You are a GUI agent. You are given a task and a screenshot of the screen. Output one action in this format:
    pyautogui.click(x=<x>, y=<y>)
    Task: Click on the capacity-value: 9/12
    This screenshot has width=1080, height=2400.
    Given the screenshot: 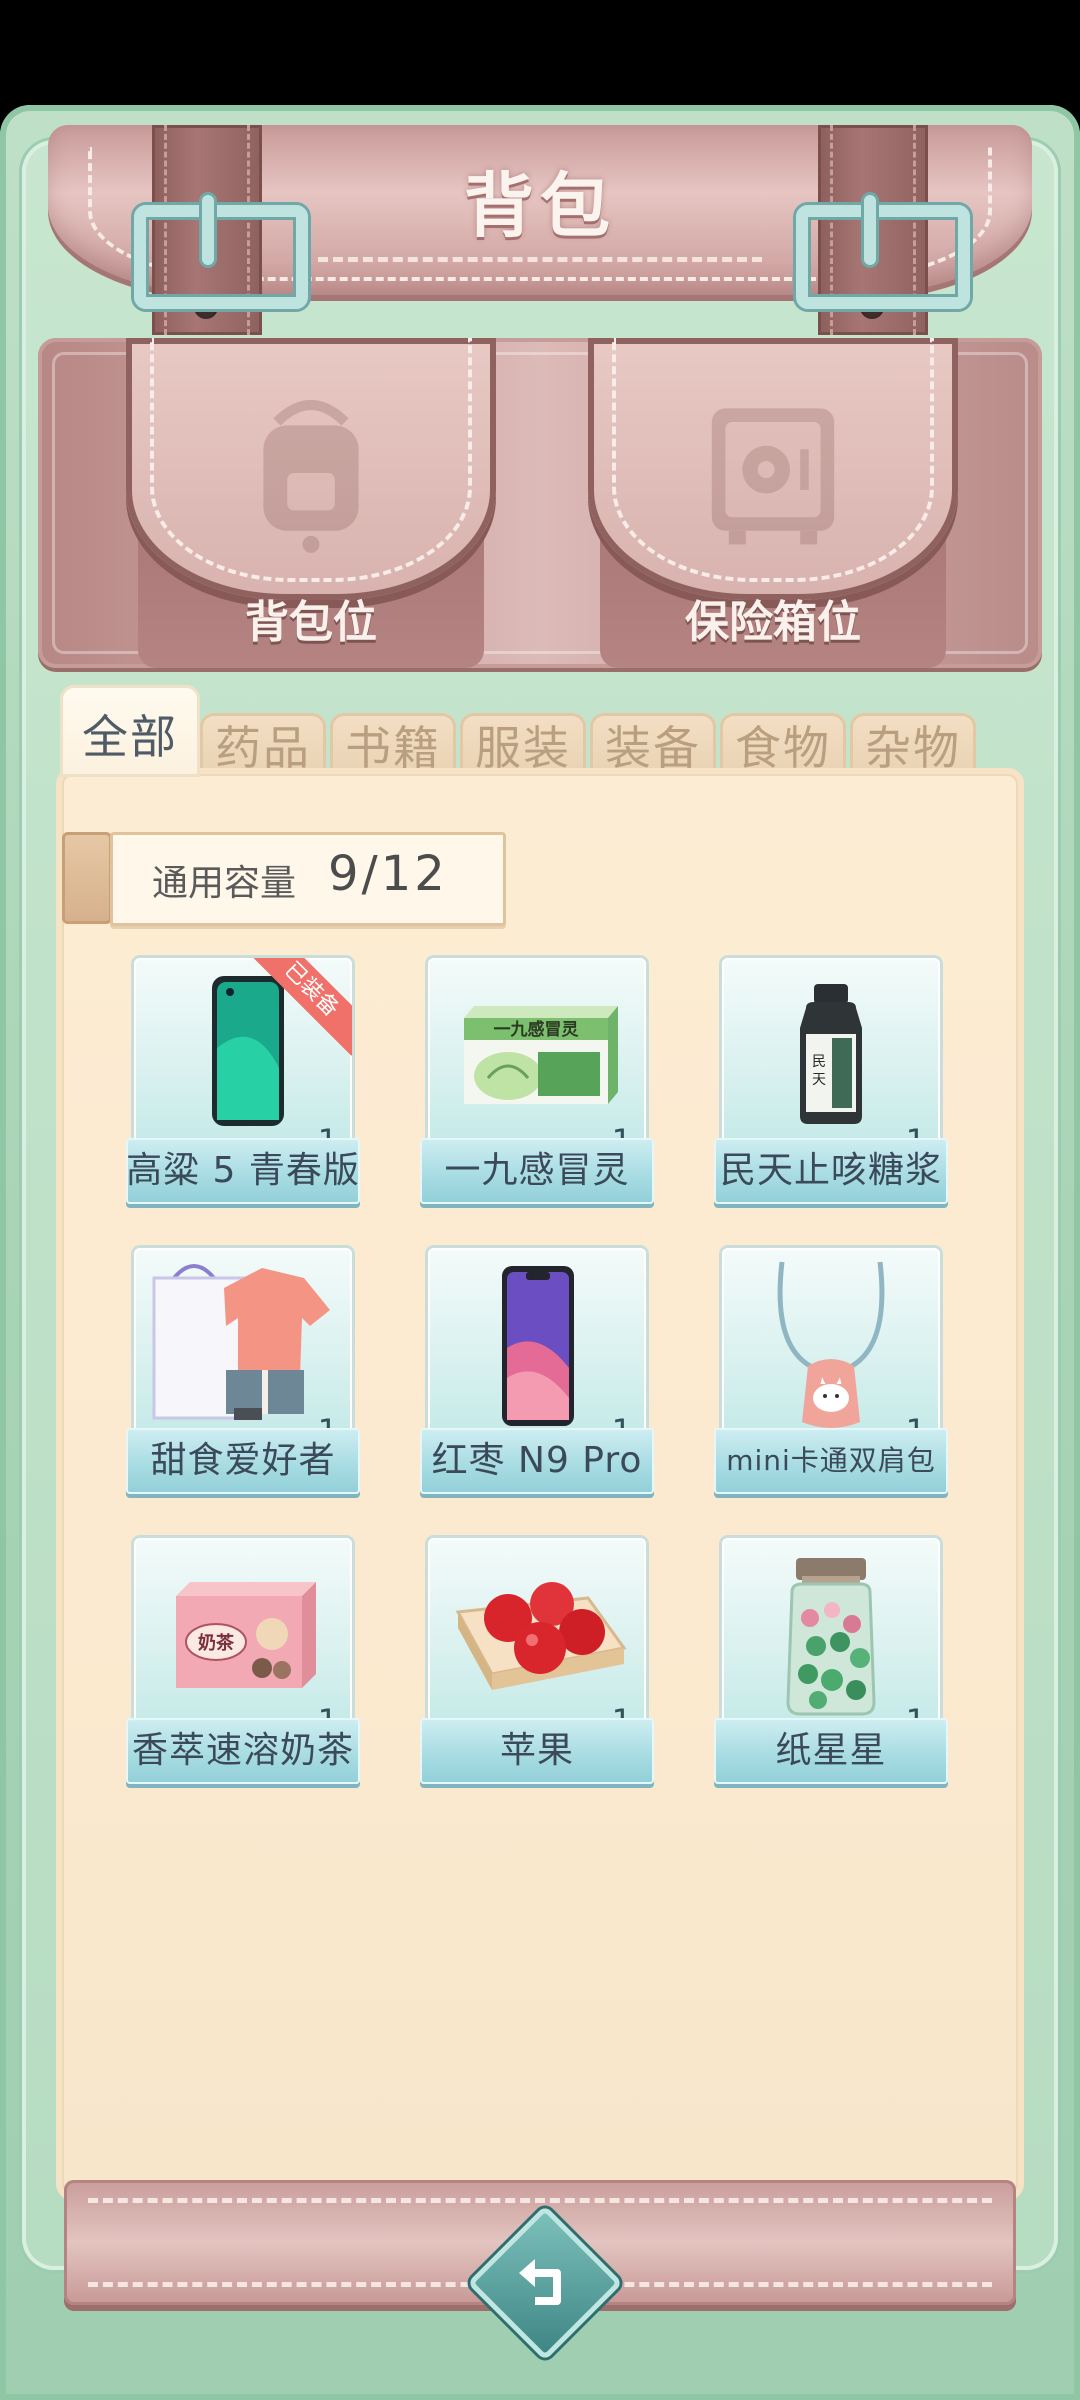 What is the action you would take?
    pyautogui.click(x=388, y=874)
    